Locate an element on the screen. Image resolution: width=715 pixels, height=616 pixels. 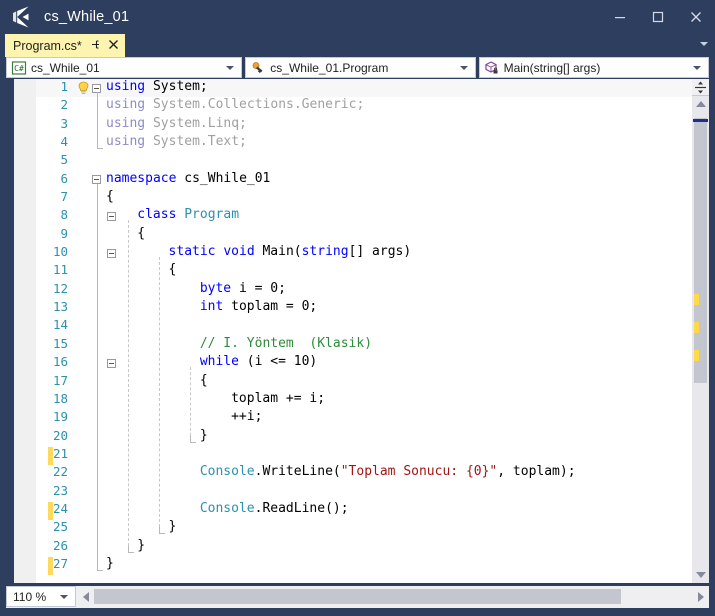
code-token: System; is located at coordinates (180, 86).